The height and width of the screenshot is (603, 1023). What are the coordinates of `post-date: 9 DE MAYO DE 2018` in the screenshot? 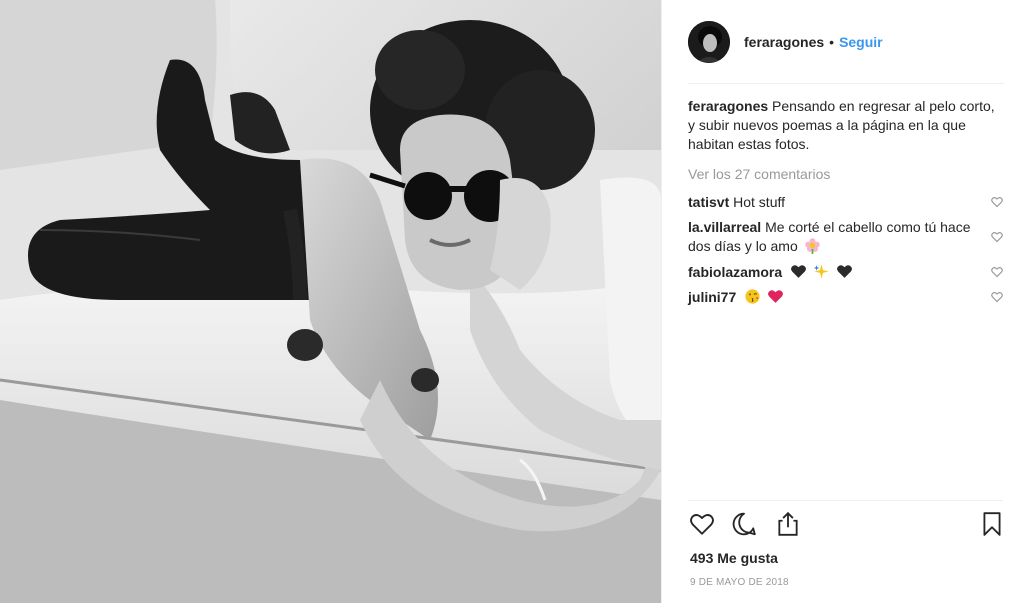 It's located at (739, 582).